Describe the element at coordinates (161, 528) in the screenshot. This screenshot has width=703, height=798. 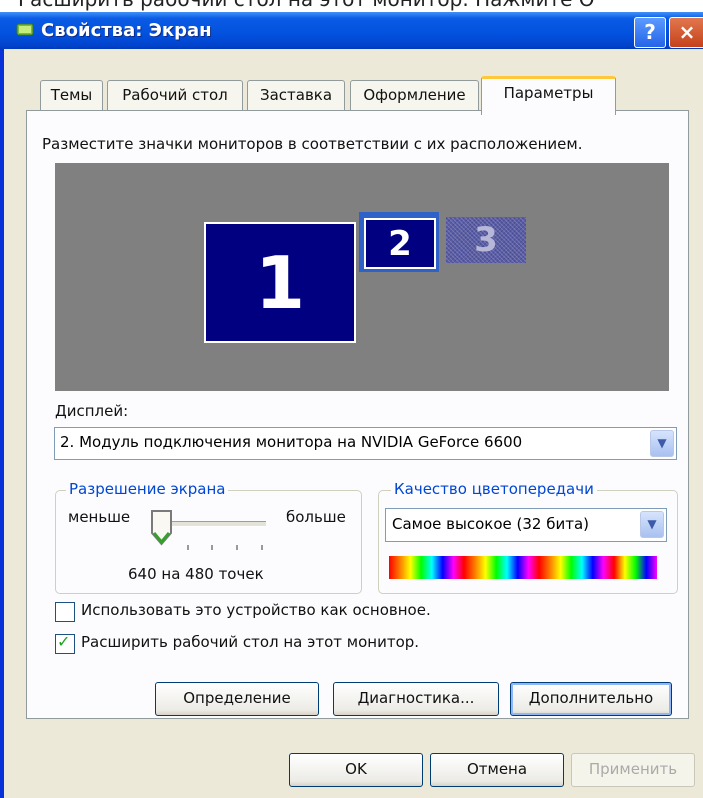
I see `resolution-slider-thumb` at that location.